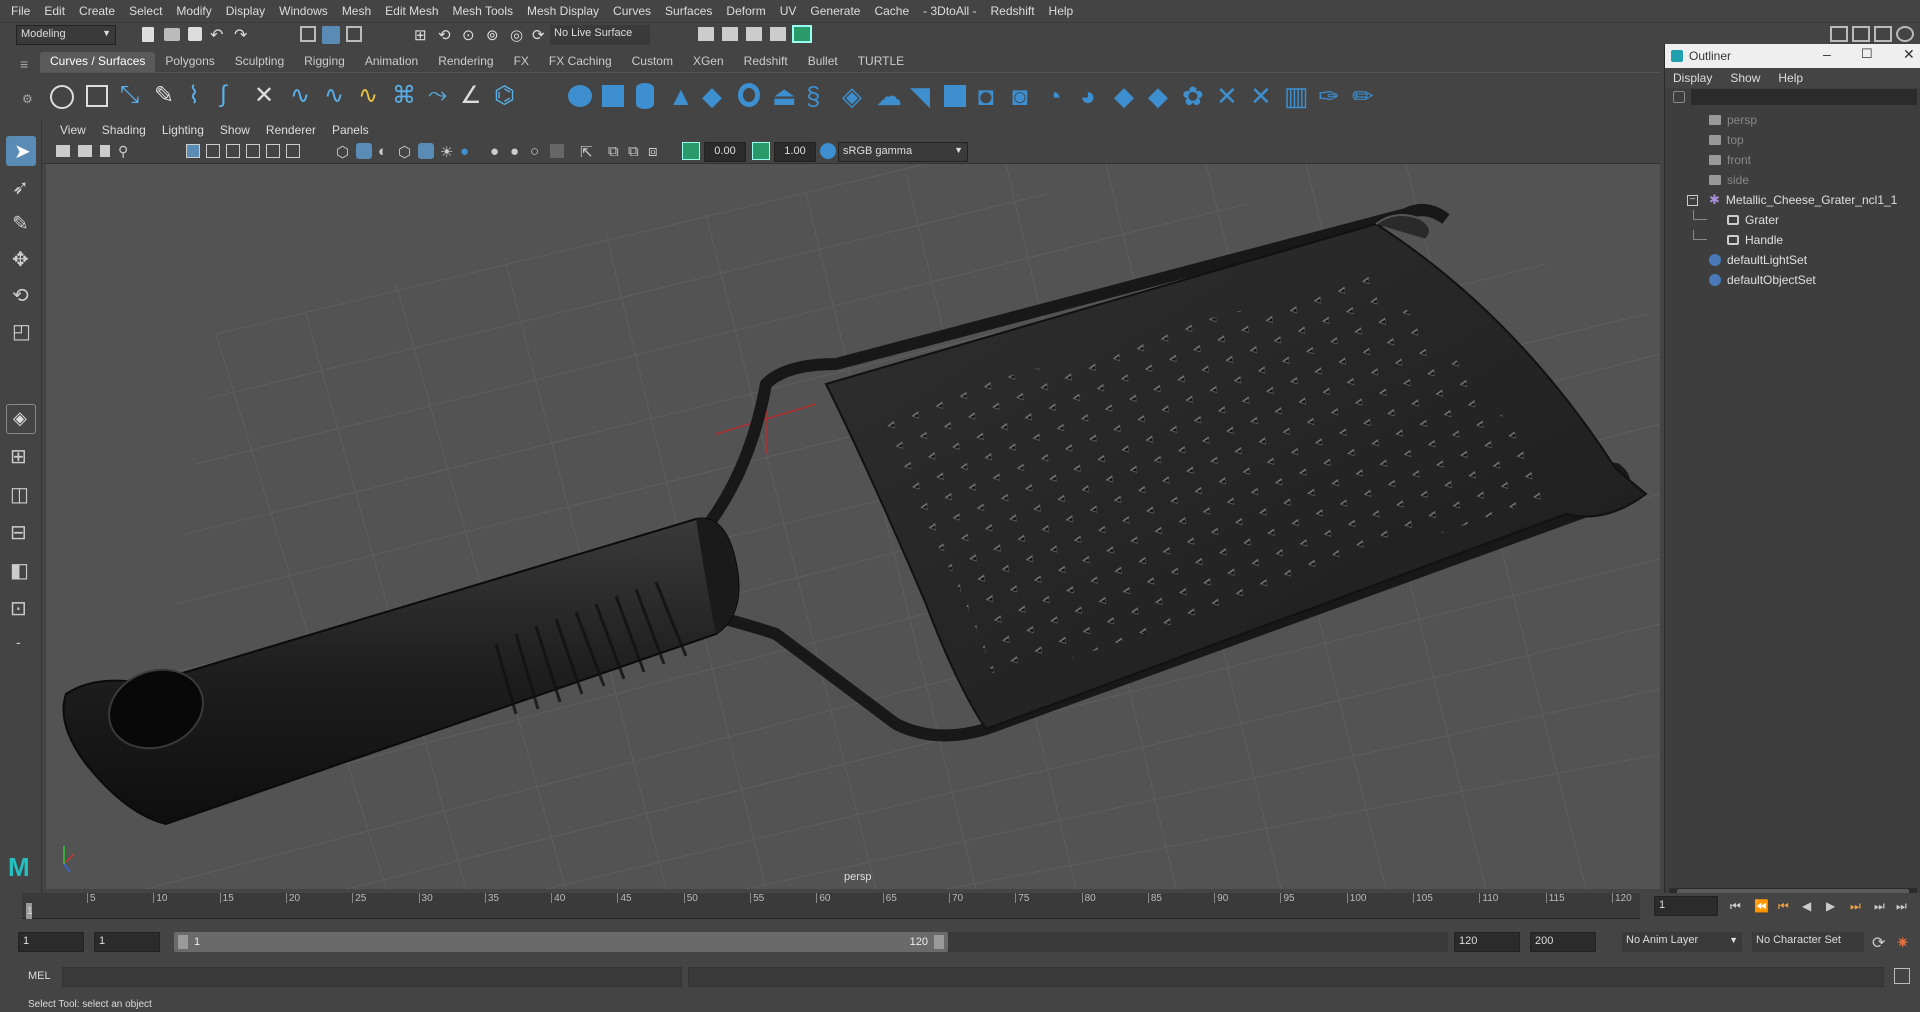 This screenshot has height=1012, width=1920. I want to click on outliner-item: persp, so click(1792, 120).